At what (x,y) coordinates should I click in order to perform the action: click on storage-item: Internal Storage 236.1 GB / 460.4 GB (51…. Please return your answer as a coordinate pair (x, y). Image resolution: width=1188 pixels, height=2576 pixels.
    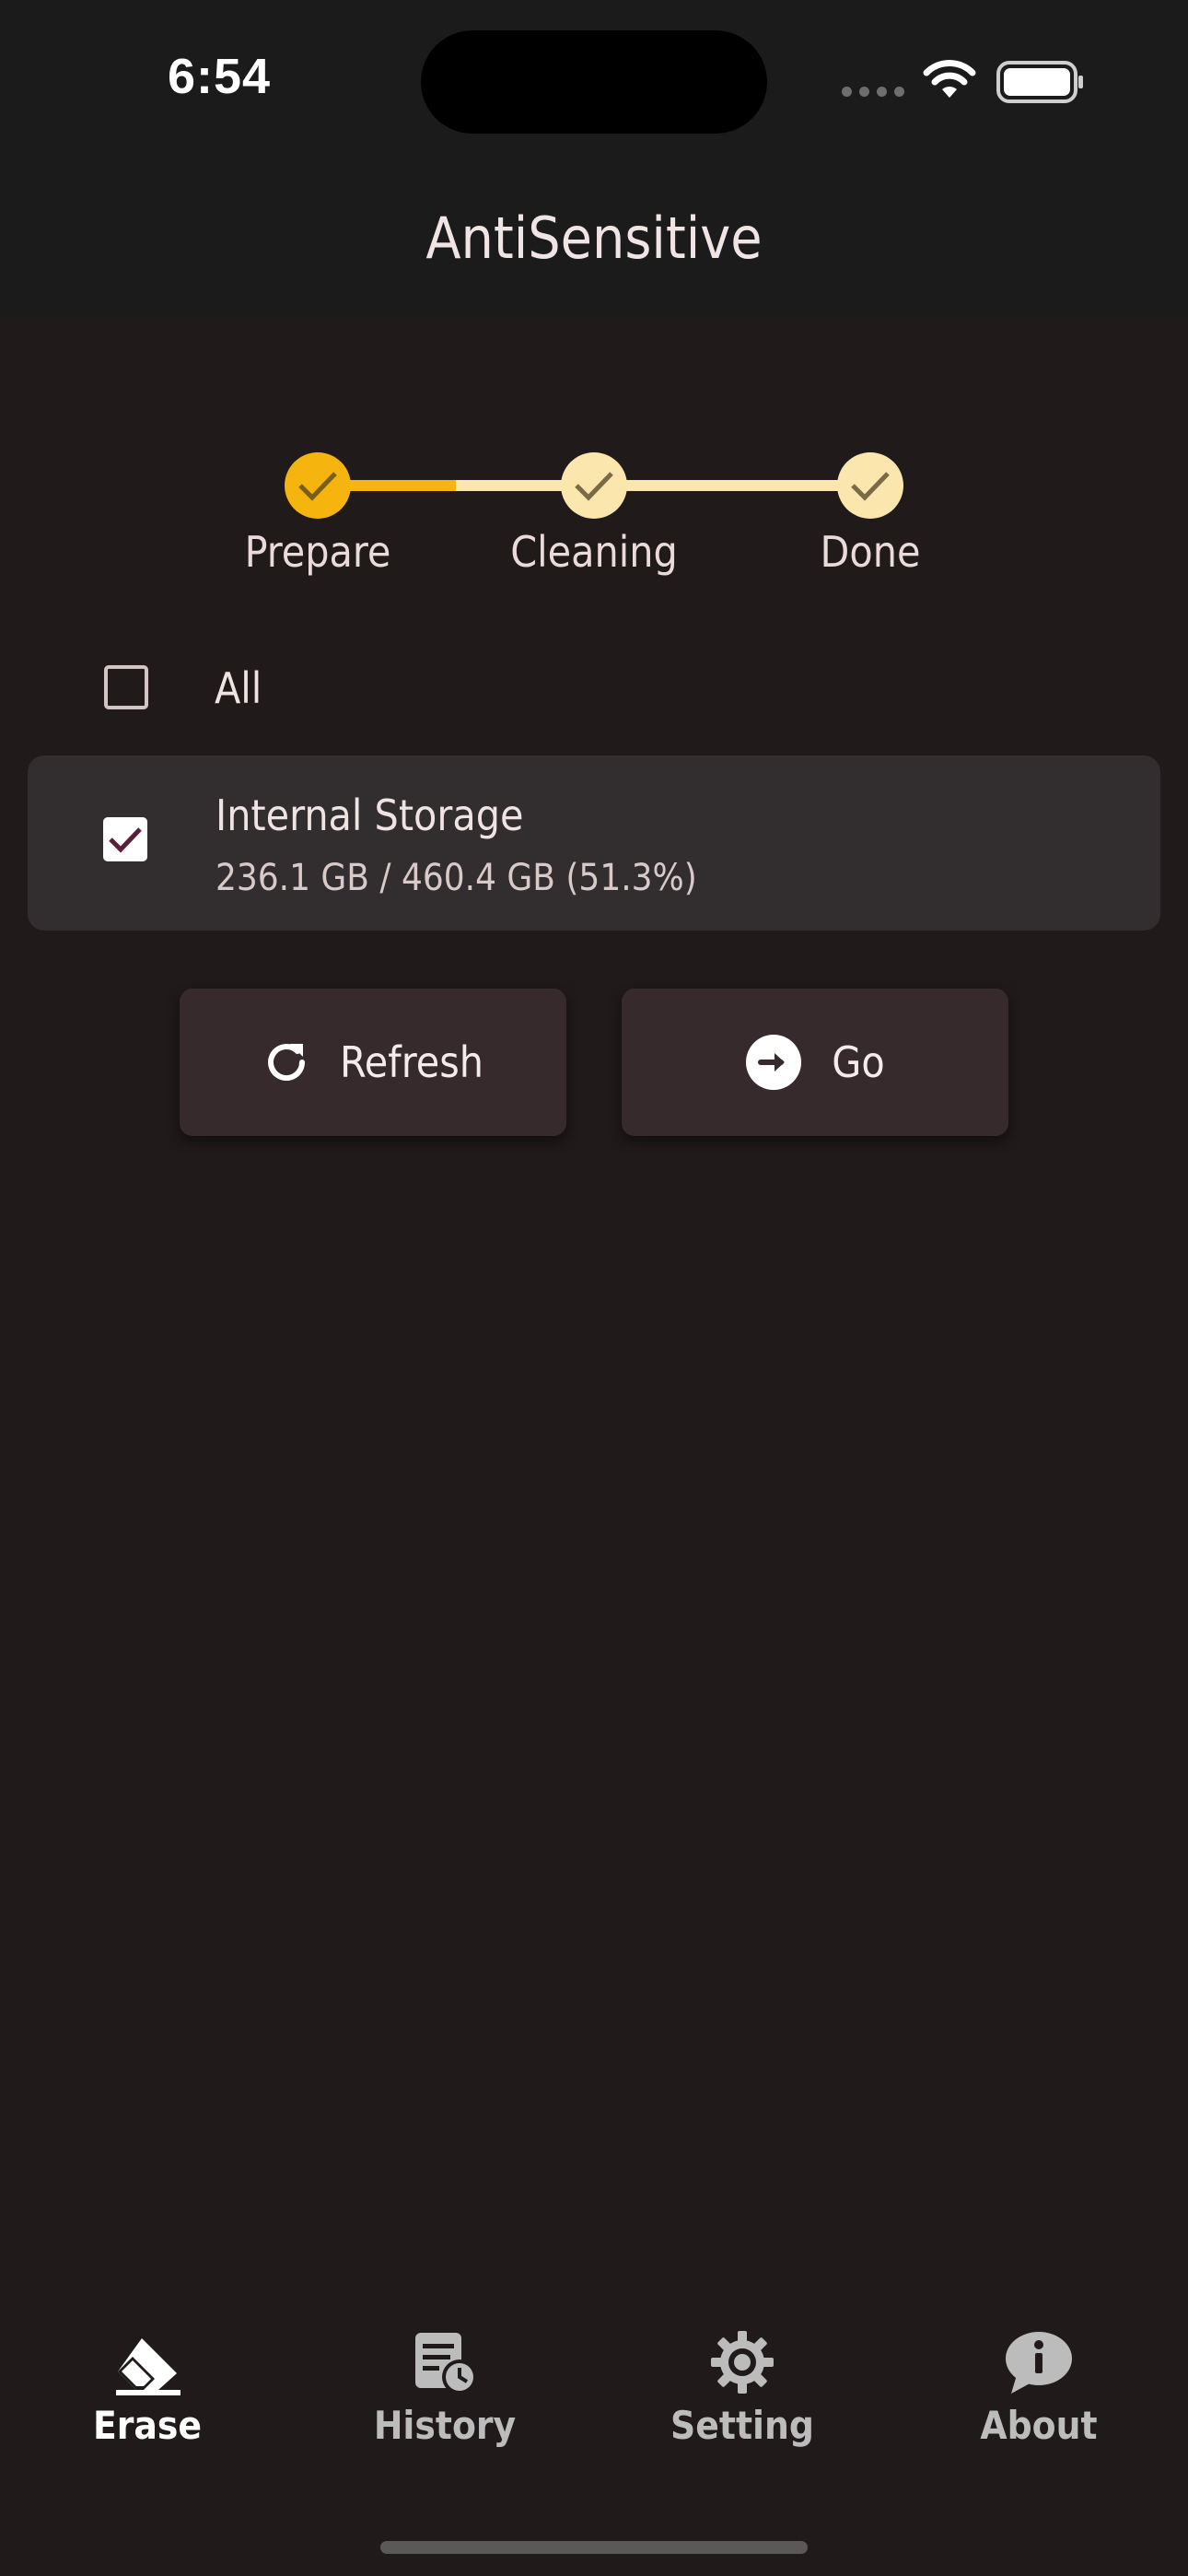
    Looking at the image, I should click on (594, 843).